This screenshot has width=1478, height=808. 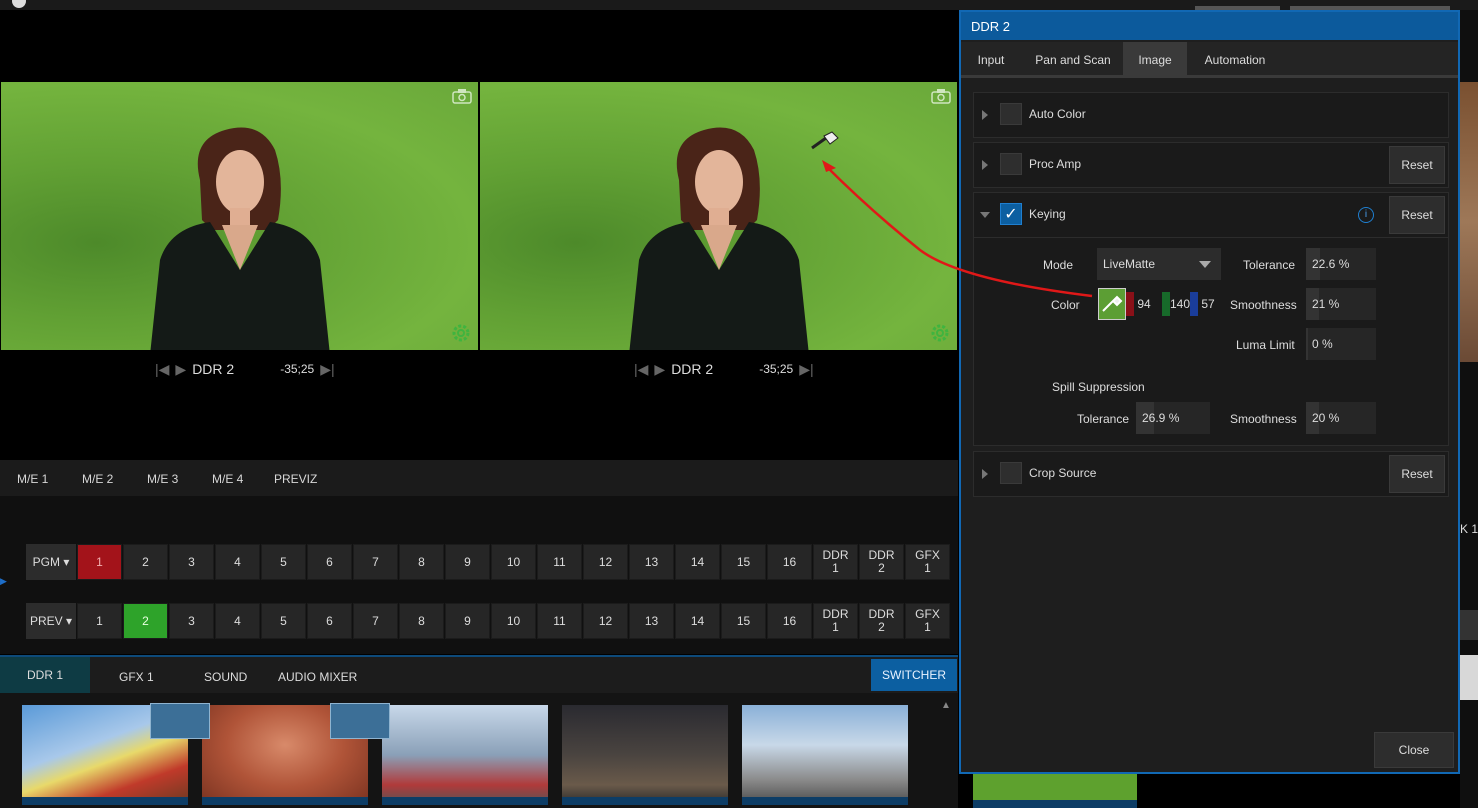 I want to click on prev-button-8: 8, so click(x=421, y=621).